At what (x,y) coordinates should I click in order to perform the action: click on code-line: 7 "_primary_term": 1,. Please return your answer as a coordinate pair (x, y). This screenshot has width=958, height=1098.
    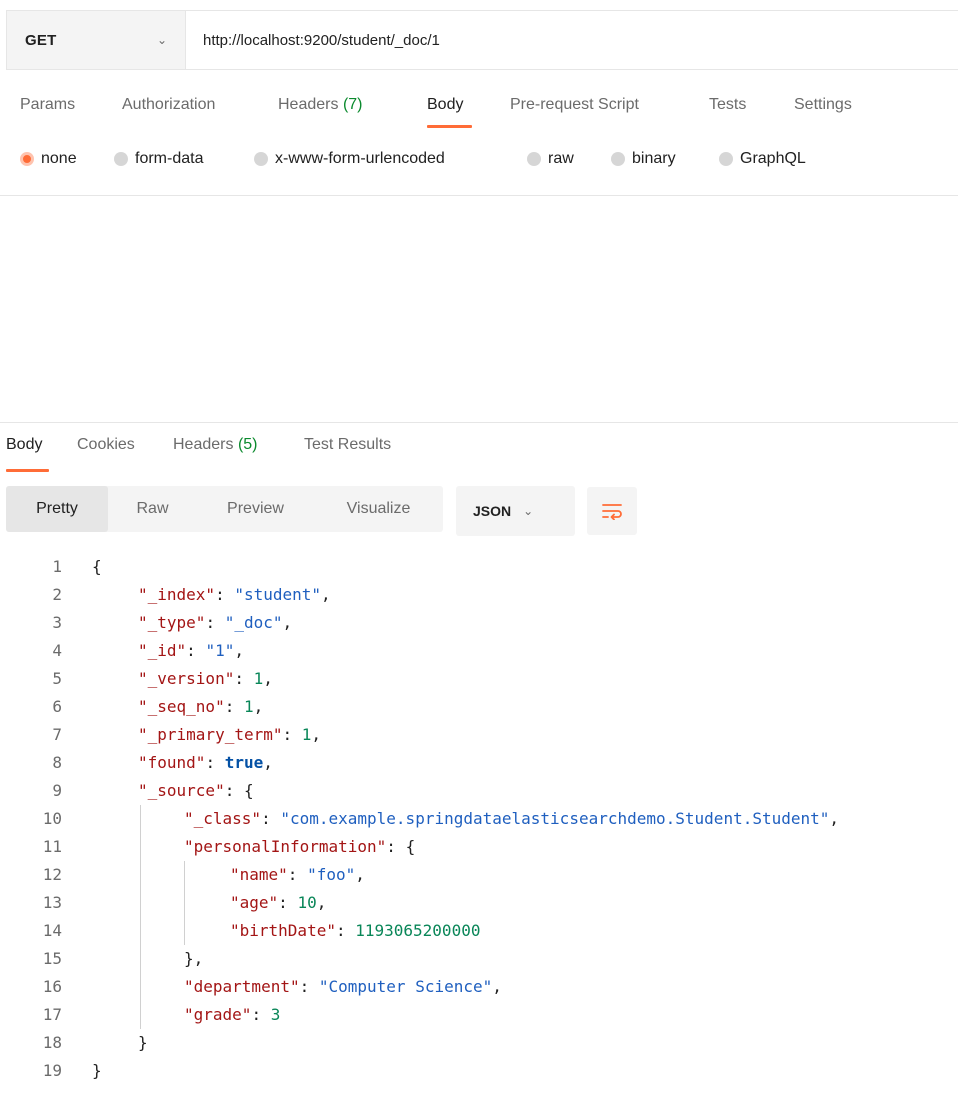
    Looking at the image, I should click on (479, 735).